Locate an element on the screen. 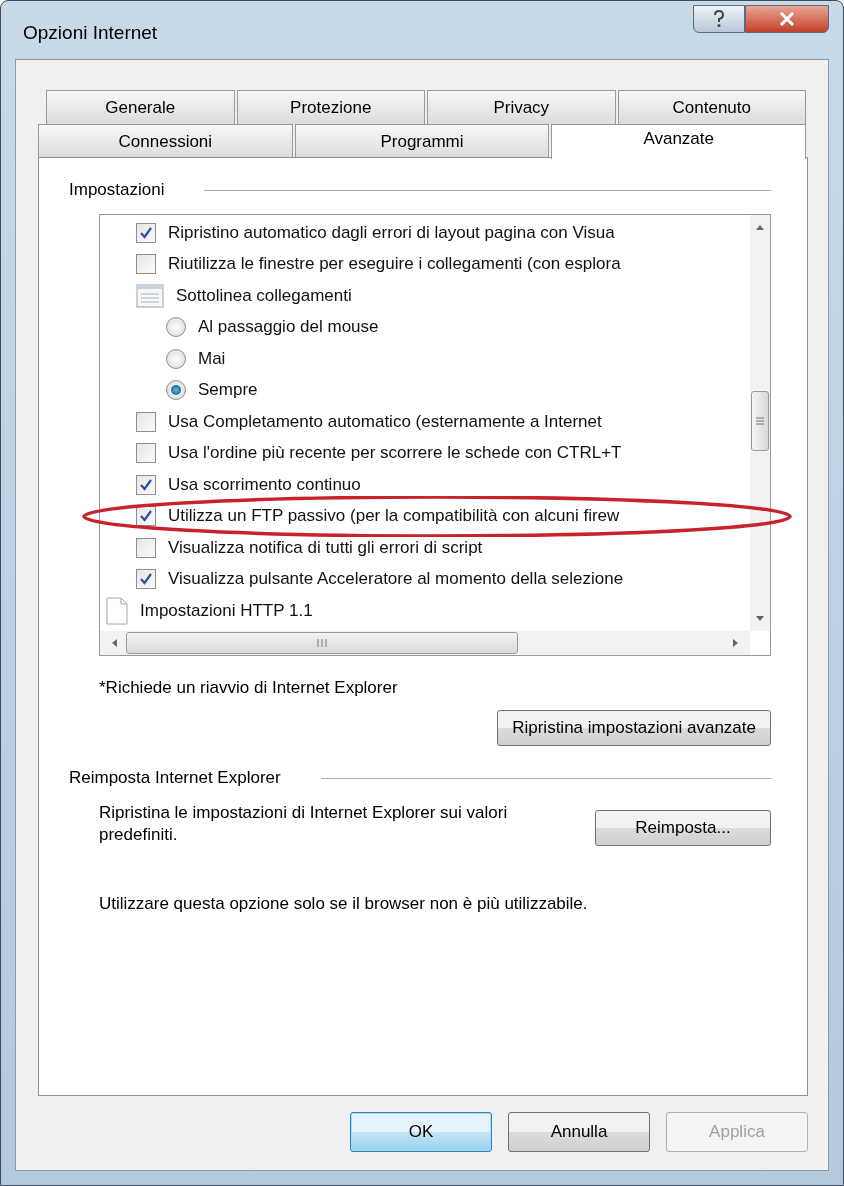 This screenshot has height=1186, width=844. setting-label: Usa l'ordine più recente per scorrere le schede con CTRL+T is located at coordinates (395, 453).